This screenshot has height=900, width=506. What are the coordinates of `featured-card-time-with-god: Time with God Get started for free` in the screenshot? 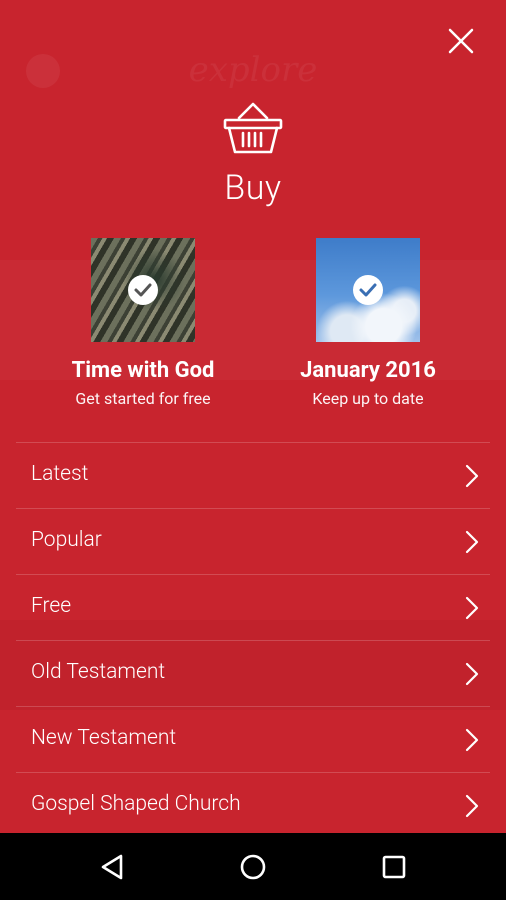 It's located at (143, 323).